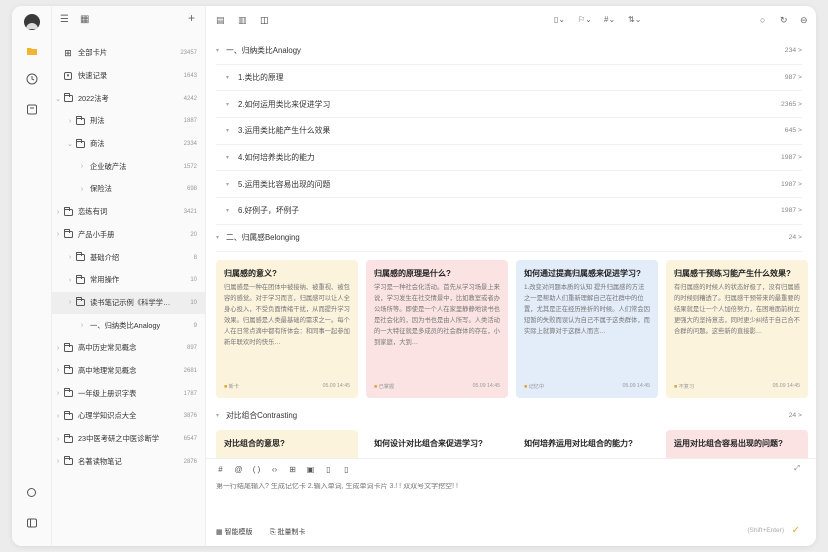 This screenshot has width=828, height=552. I want to click on card-mode-icon: ◫, so click(264, 20).